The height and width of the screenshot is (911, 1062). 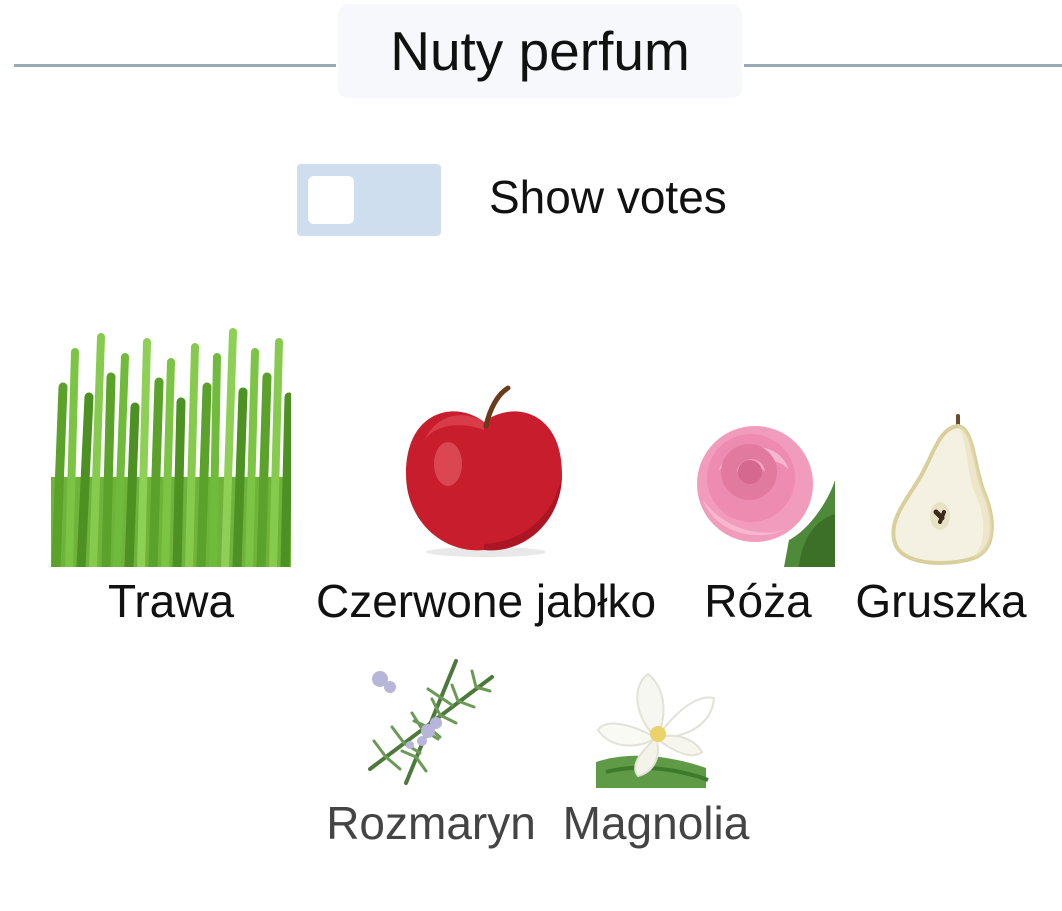 What do you see at coordinates (484, 470) in the screenshot?
I see `red-apple-image` at bounding box center [484, 470].